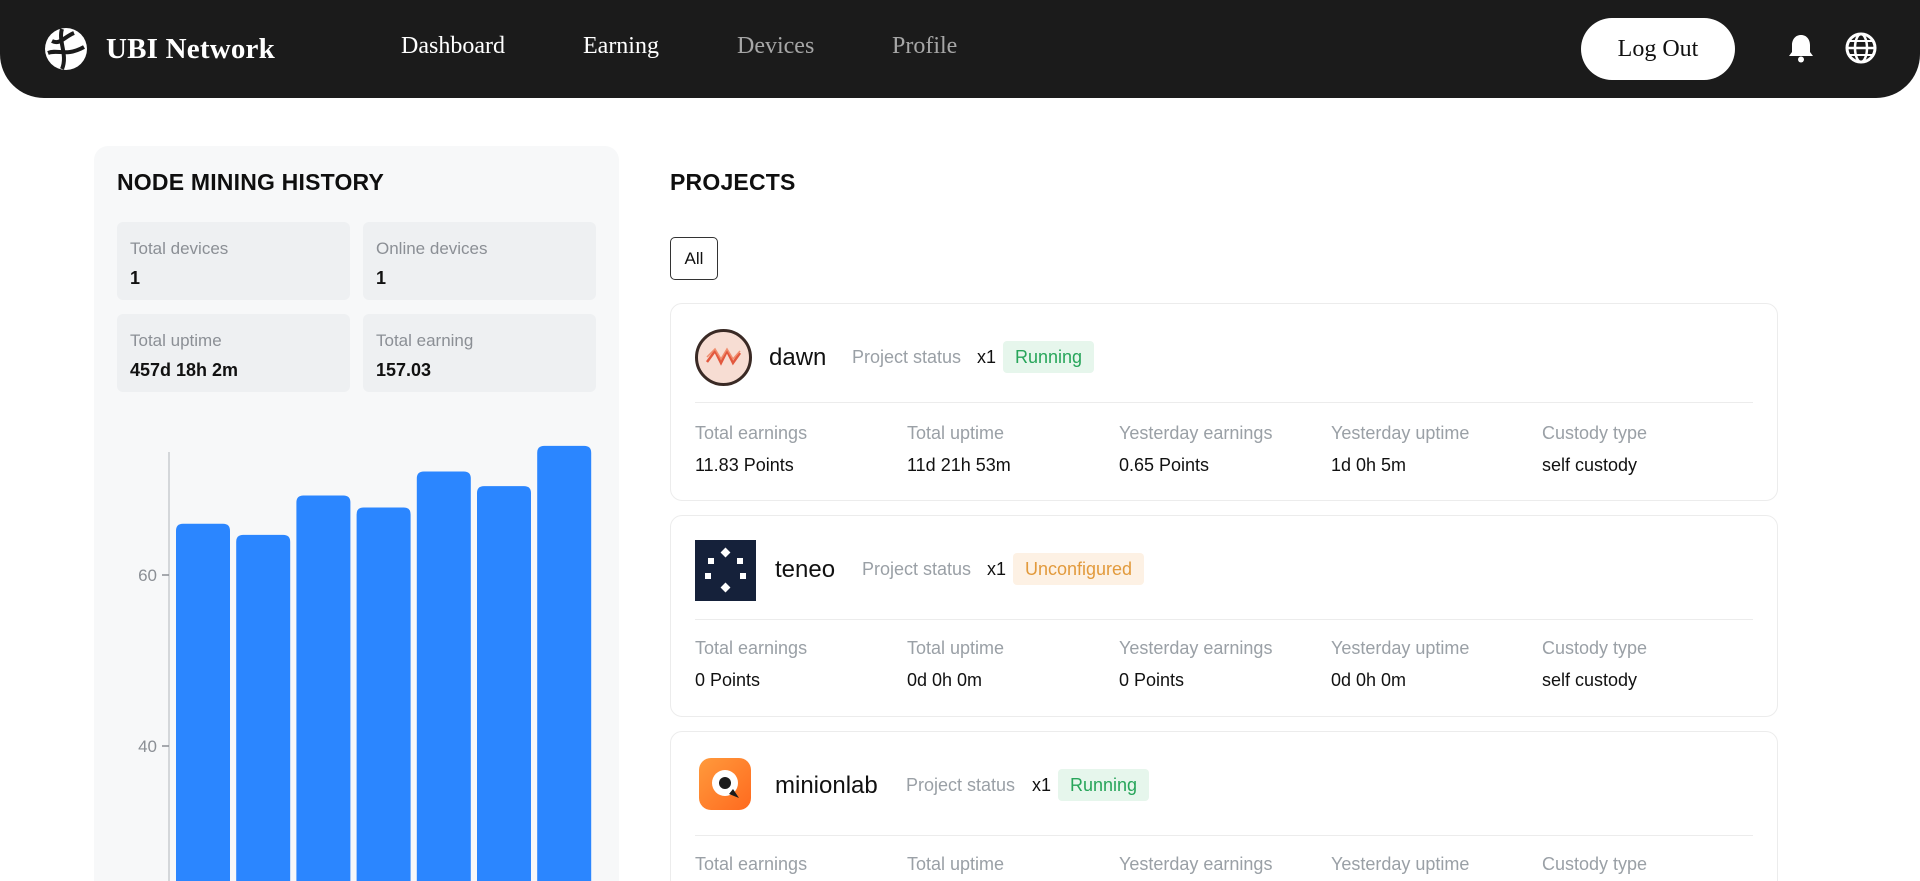 Image resolution: width=1920 pixels, height=881 pixels. What do you see at coordinates (694, 258) in the screenshot?
I see `filter-all-button: All` at bounding box center [694, 258].